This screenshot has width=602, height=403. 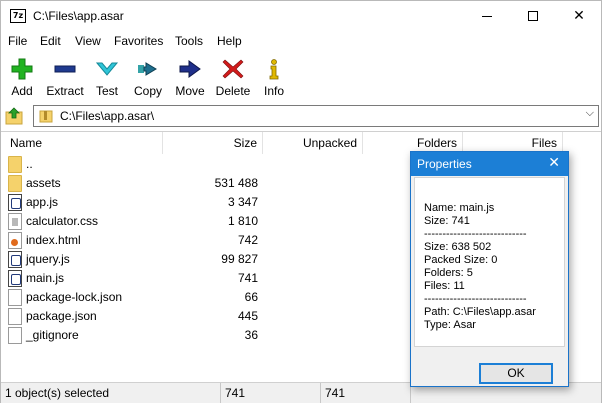 I want to click on address-bar: C:\Files\app.asar\ ⌵, so click(x=301, y=116).